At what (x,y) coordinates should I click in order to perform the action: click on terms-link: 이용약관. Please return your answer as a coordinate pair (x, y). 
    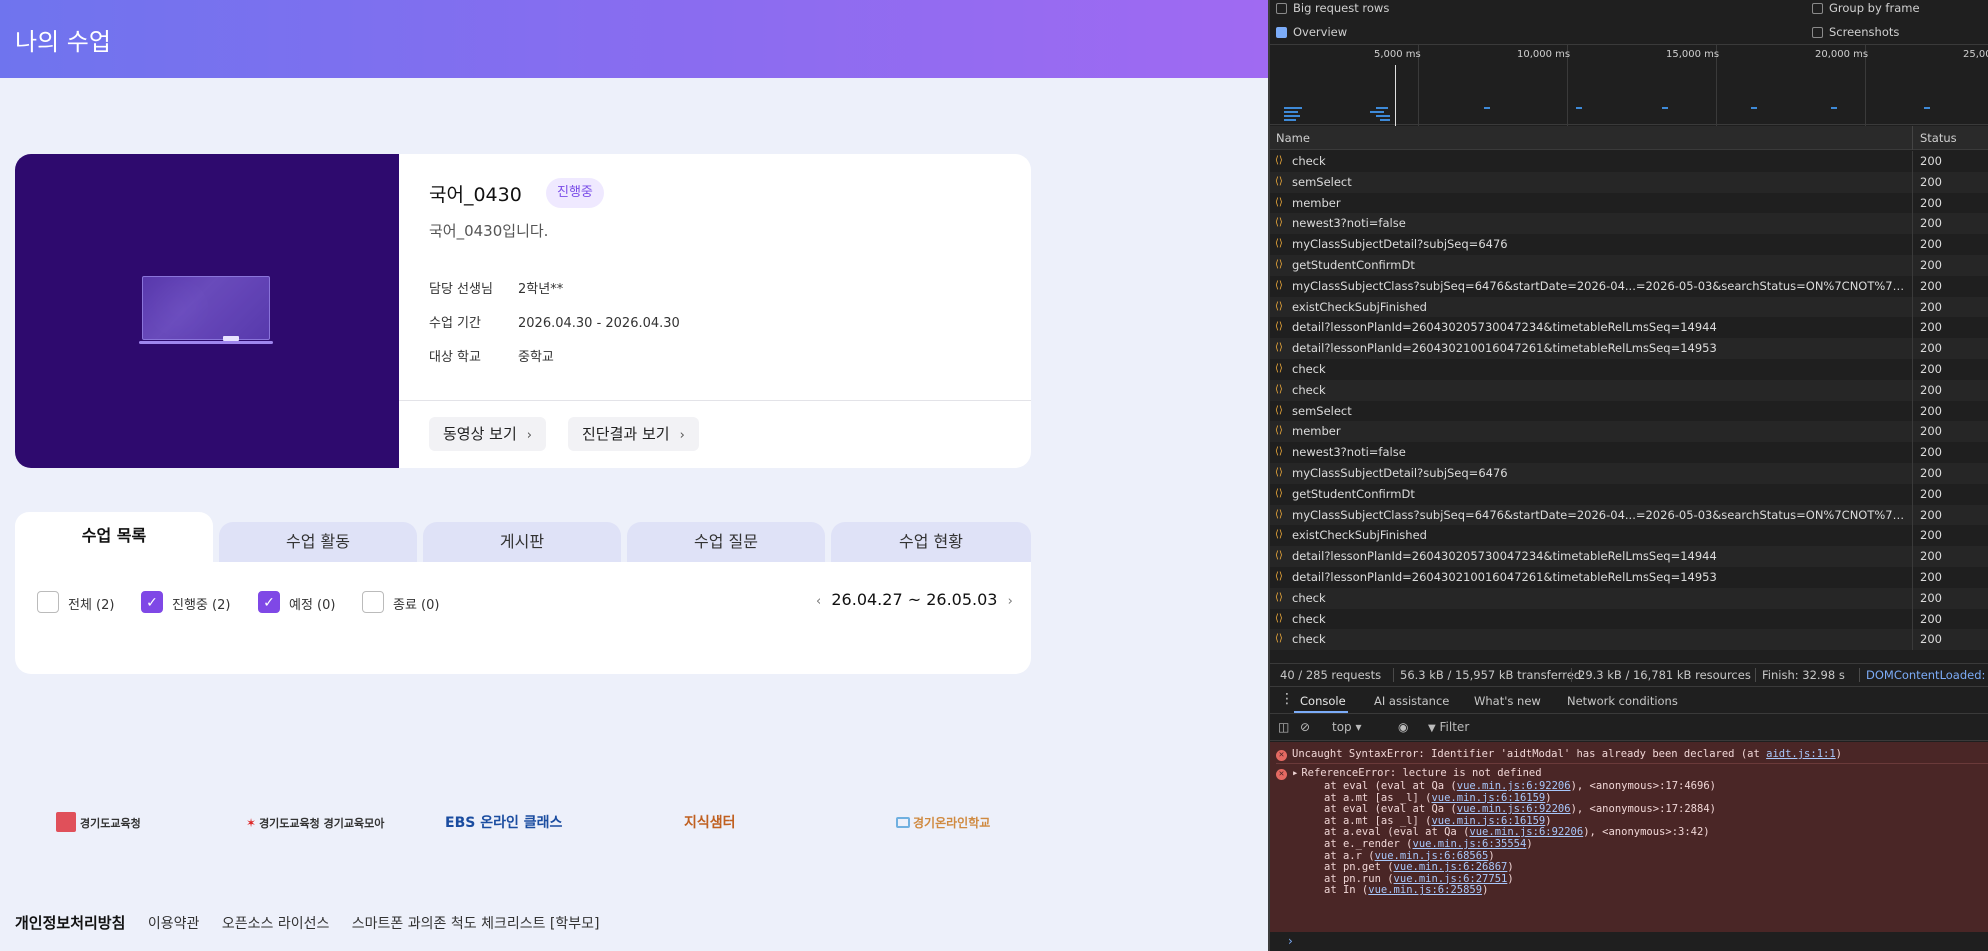
    Looking at the image, I should click on (174, 924).